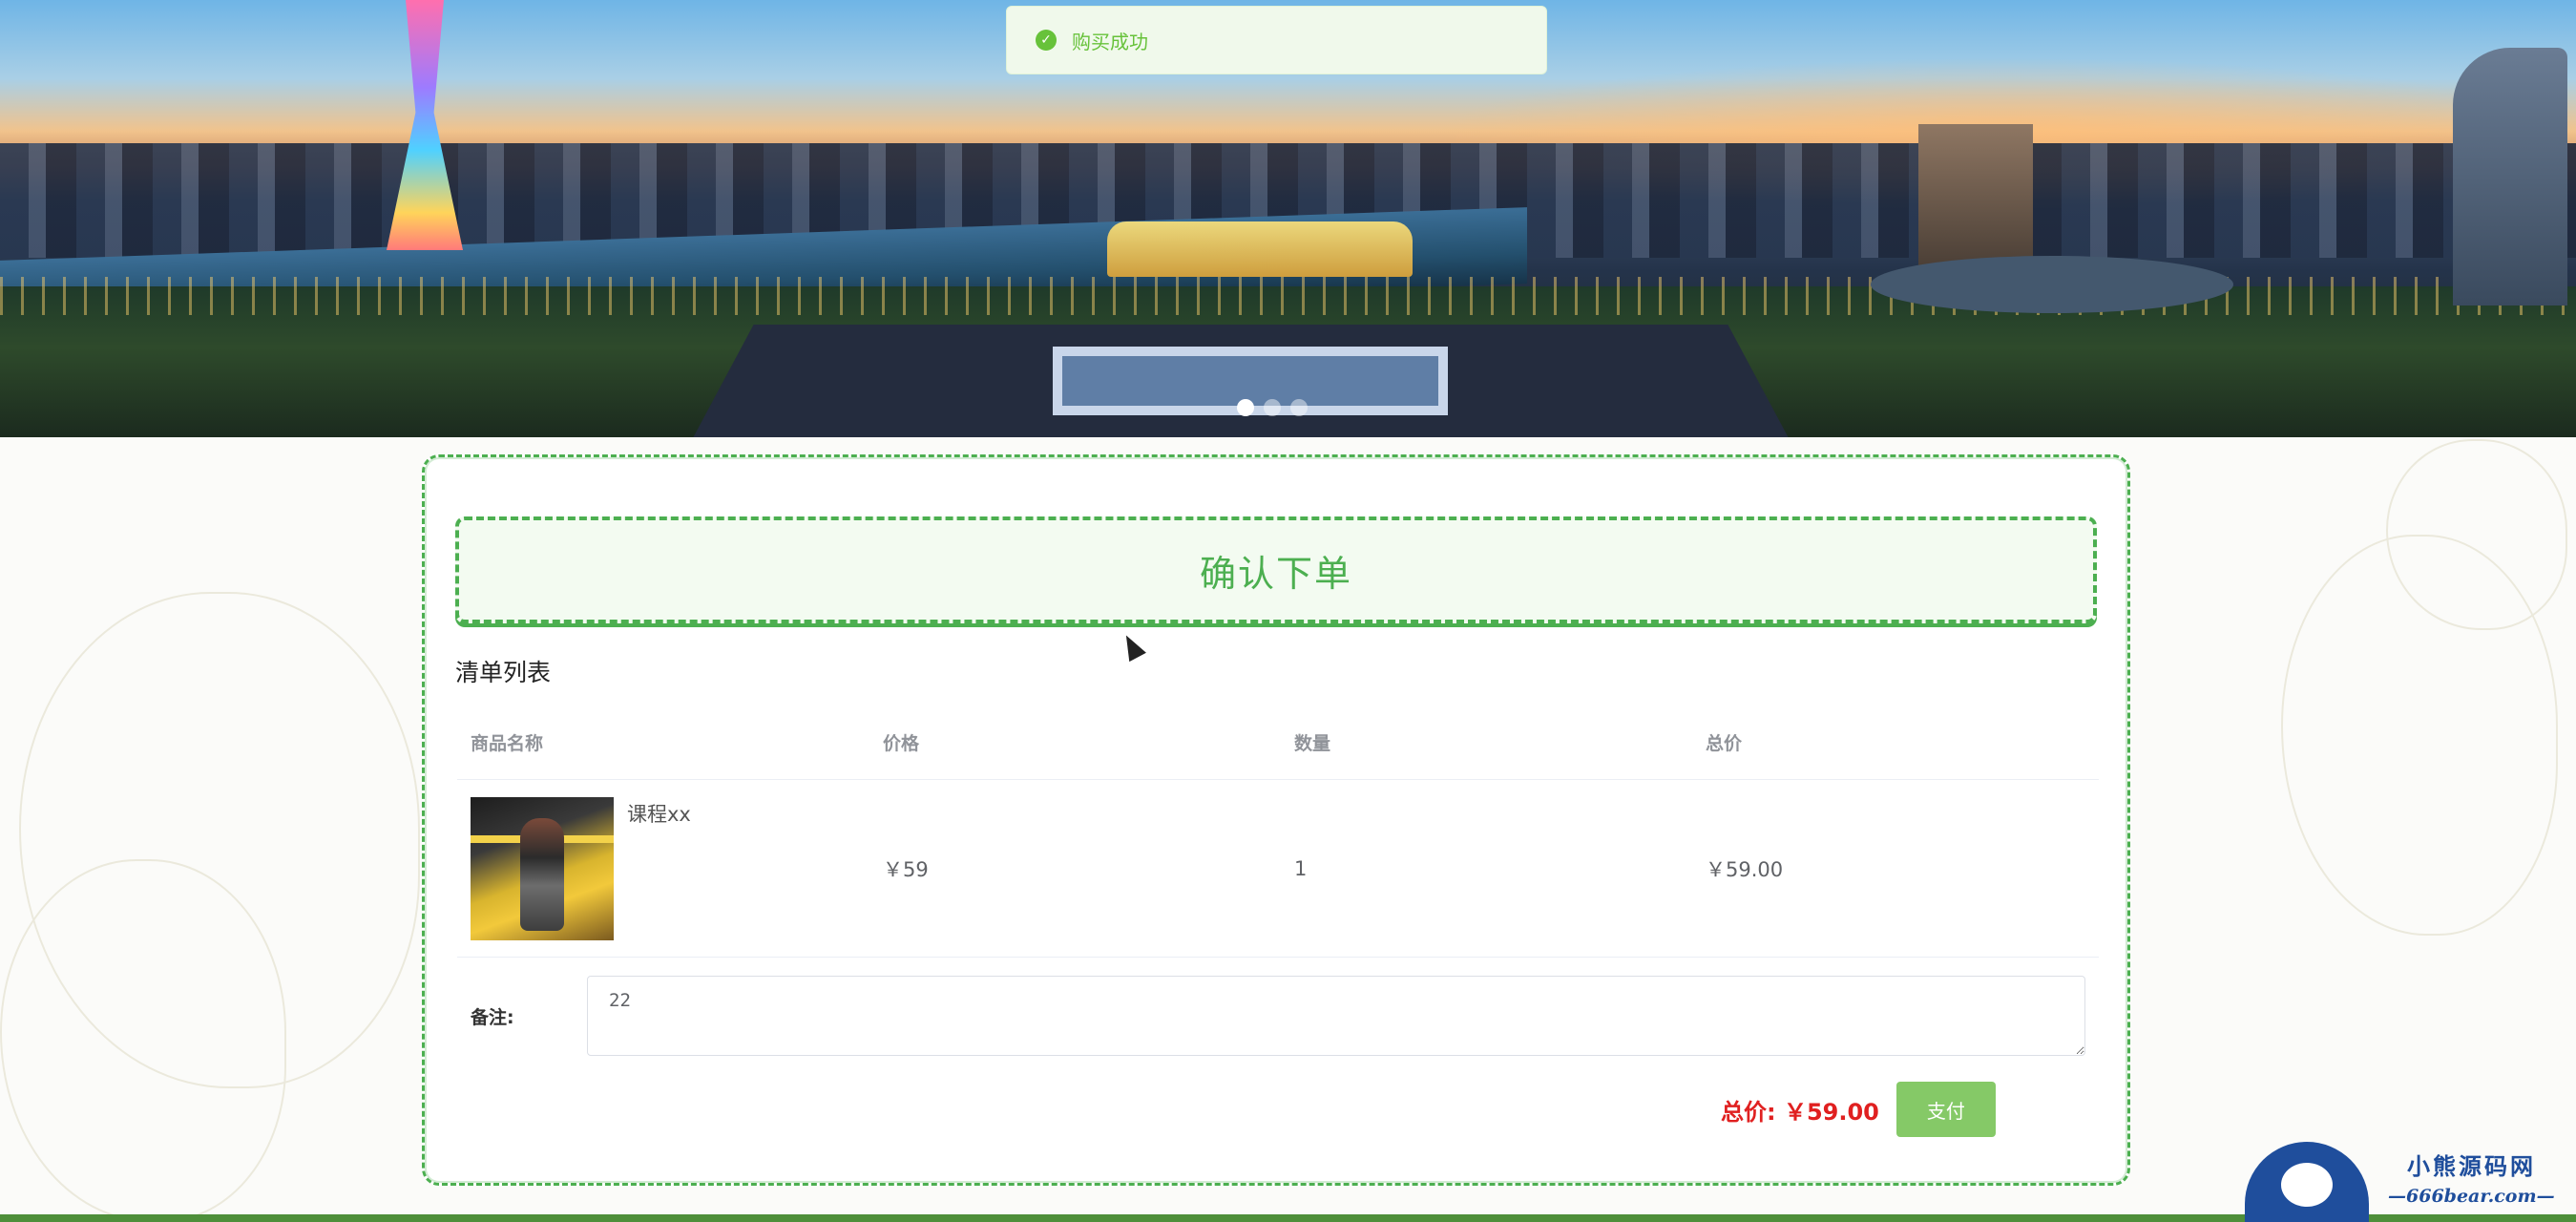  What do you see at coordinates (670, 868) in the screenshot?
I see `product-info: 课程xx` at bounding box center [670, 868].